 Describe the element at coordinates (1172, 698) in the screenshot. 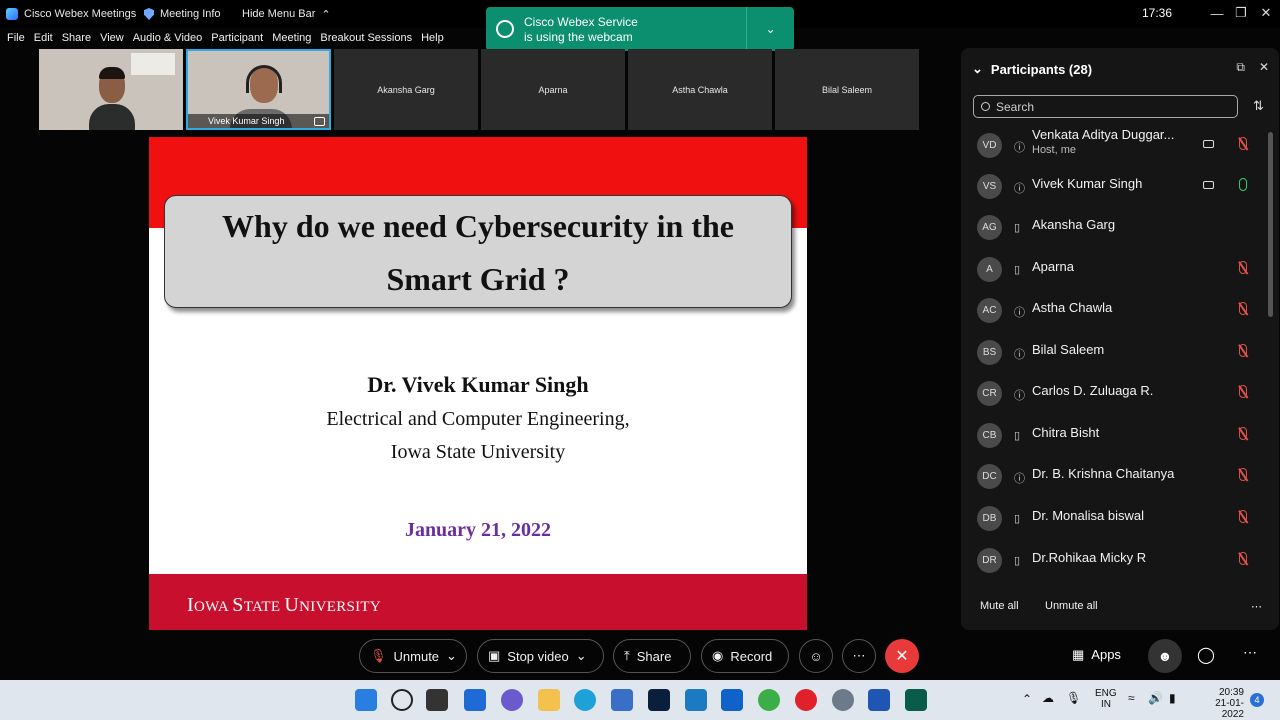

I see `battery-icon: ▮` at that location.